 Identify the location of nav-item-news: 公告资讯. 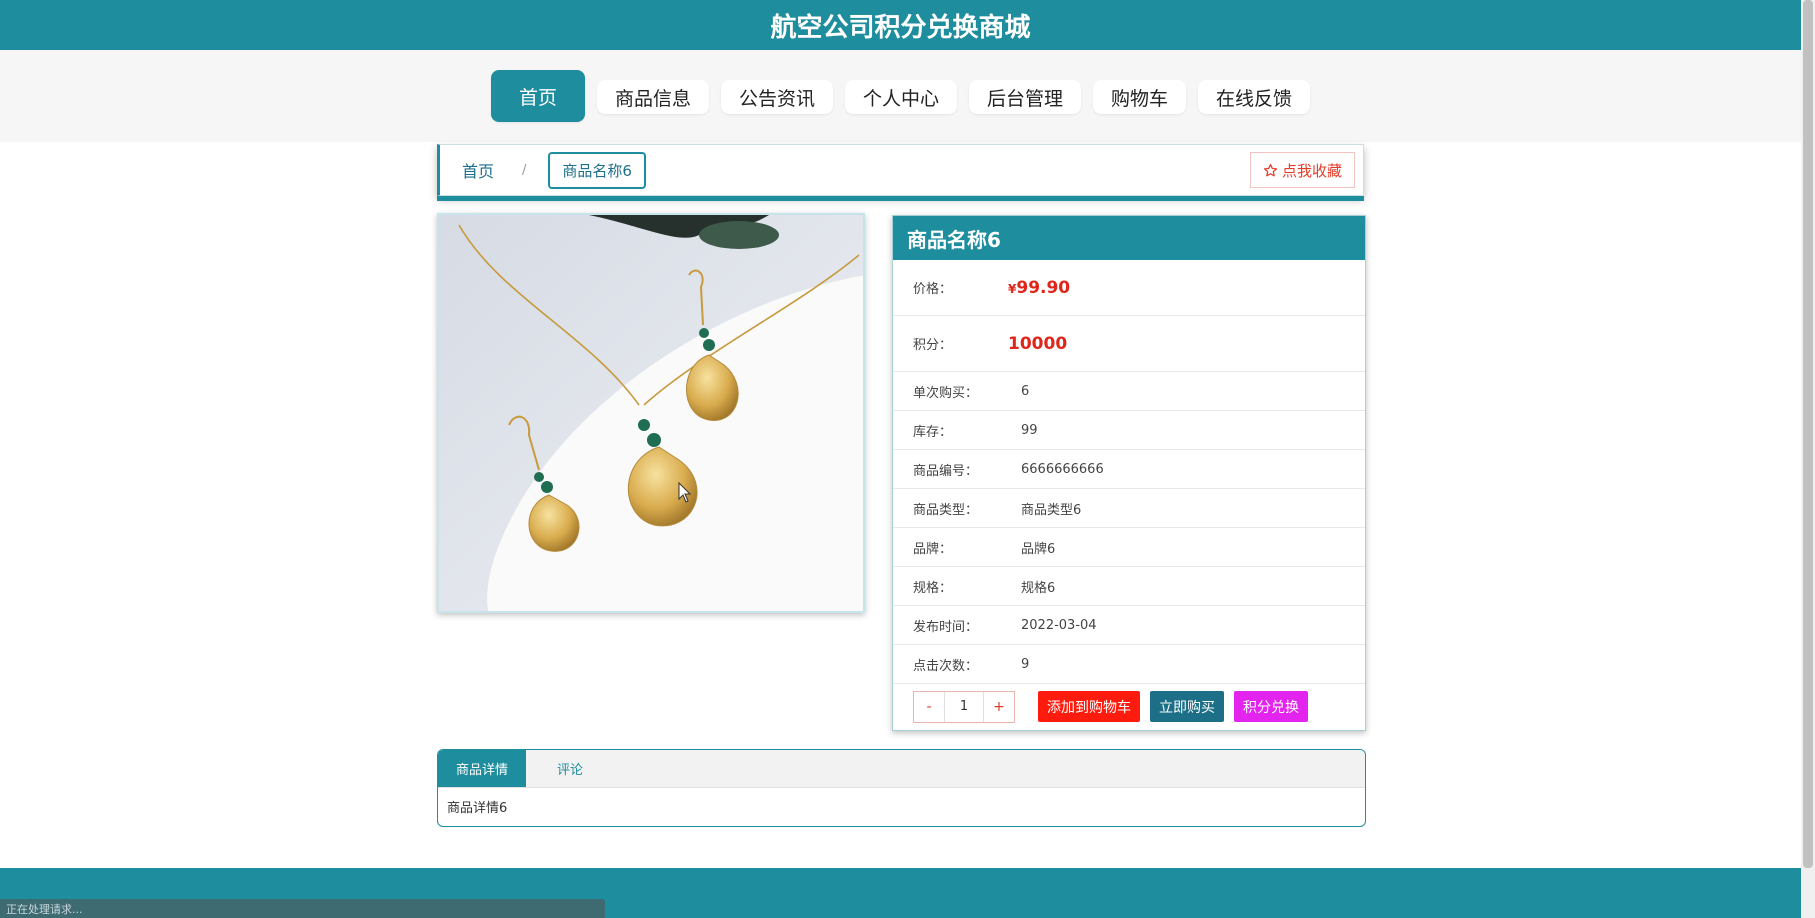
(776, 97).